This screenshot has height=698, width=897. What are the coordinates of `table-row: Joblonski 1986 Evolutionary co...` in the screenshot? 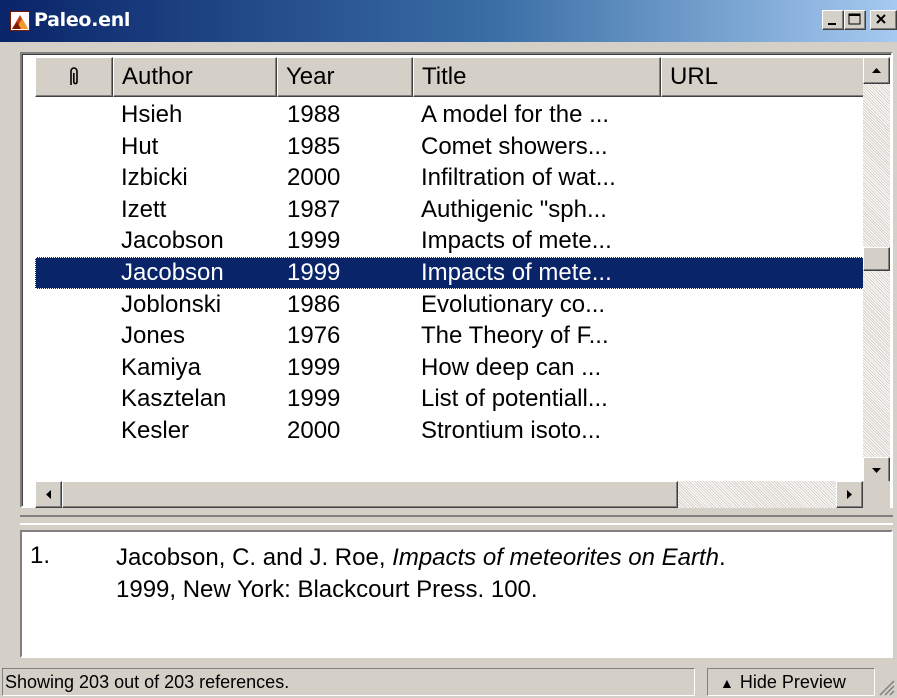 It's located at (450, 305).